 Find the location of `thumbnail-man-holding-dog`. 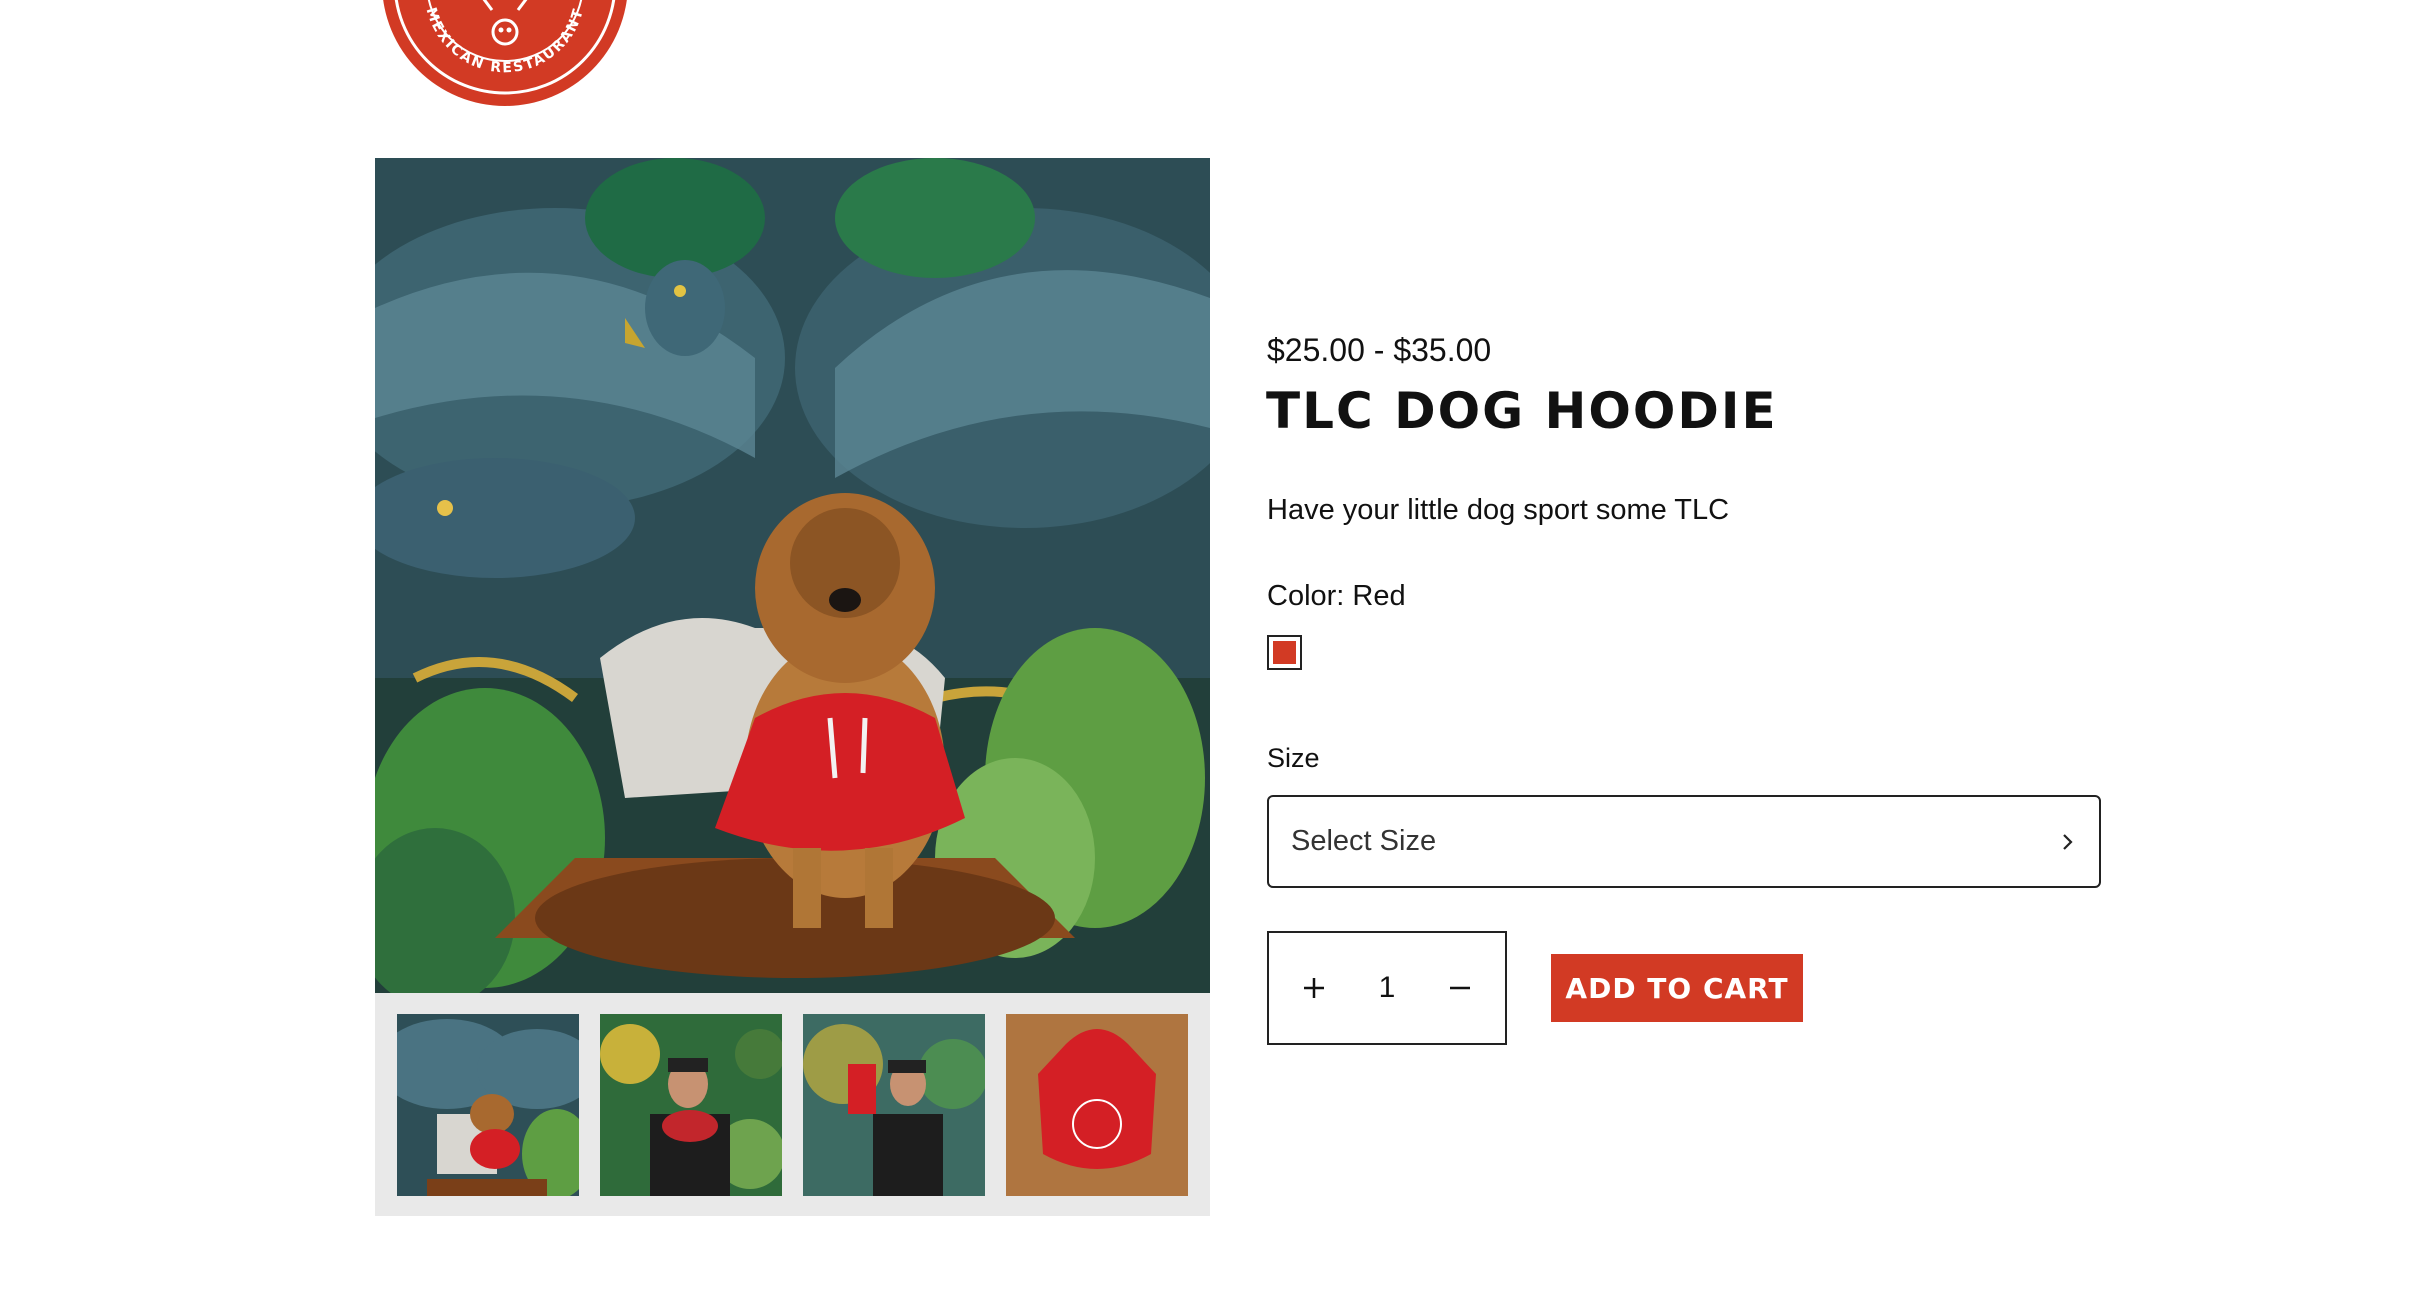

thumbnail-man-holding-dog is located at coordinates (691, 1105).